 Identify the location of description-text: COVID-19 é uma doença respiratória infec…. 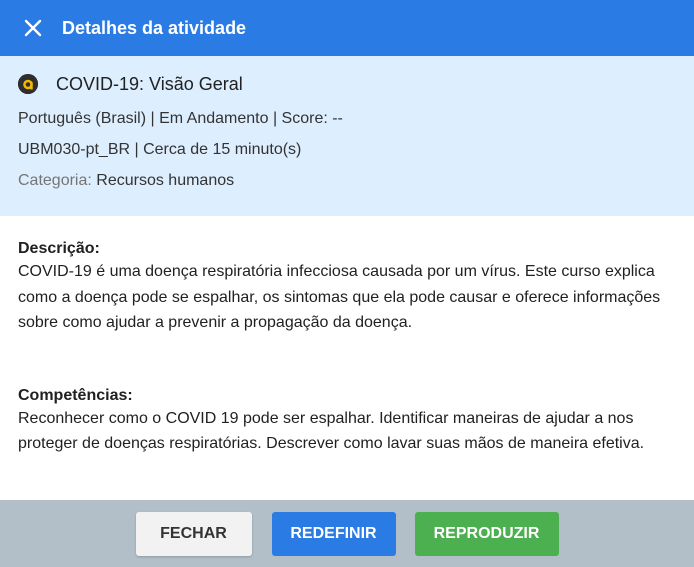
(339, 297).